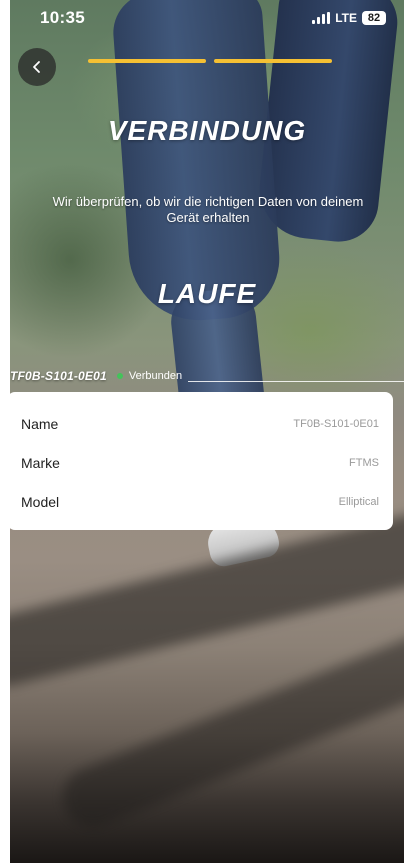 The image size is (406, 863). I want to click on signal-bars-icon, so click(321, 18).